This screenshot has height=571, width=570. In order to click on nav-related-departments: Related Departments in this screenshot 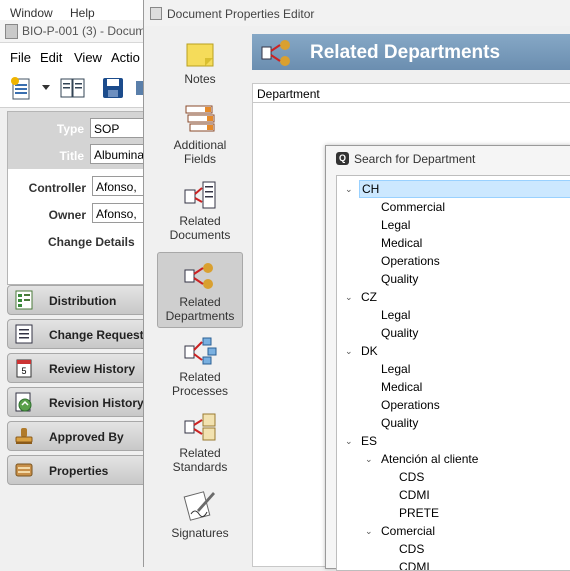, I will do `click(200, 290)`.